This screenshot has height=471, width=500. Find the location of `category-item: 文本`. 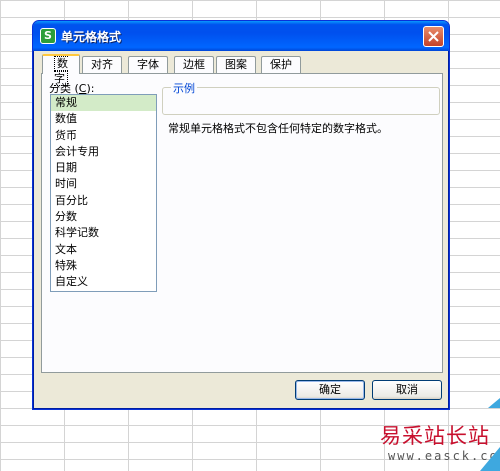

category-item: 文本 is located at coordinates (103, 250).